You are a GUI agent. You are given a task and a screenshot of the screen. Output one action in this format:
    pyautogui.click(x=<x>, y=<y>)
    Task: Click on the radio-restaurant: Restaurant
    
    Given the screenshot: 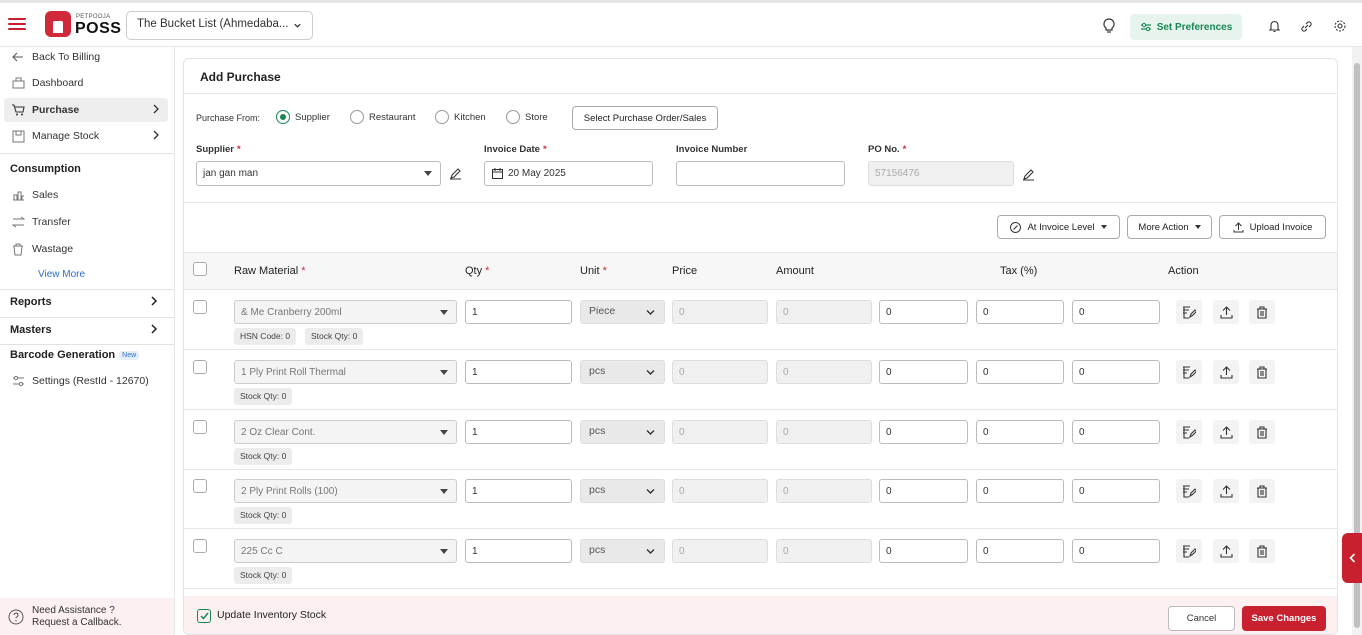 What is the action you would take?
    pyautogui.click(x=382, y=117)
    